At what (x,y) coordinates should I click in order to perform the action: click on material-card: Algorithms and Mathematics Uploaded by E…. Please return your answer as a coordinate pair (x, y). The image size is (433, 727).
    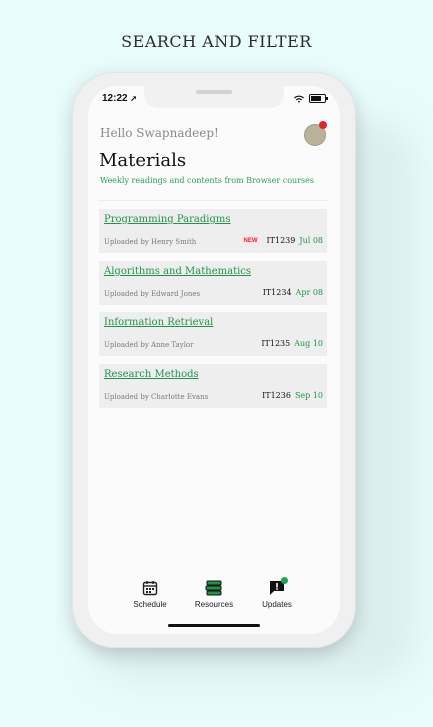
    Looking at the image, I should click on (213, 283).